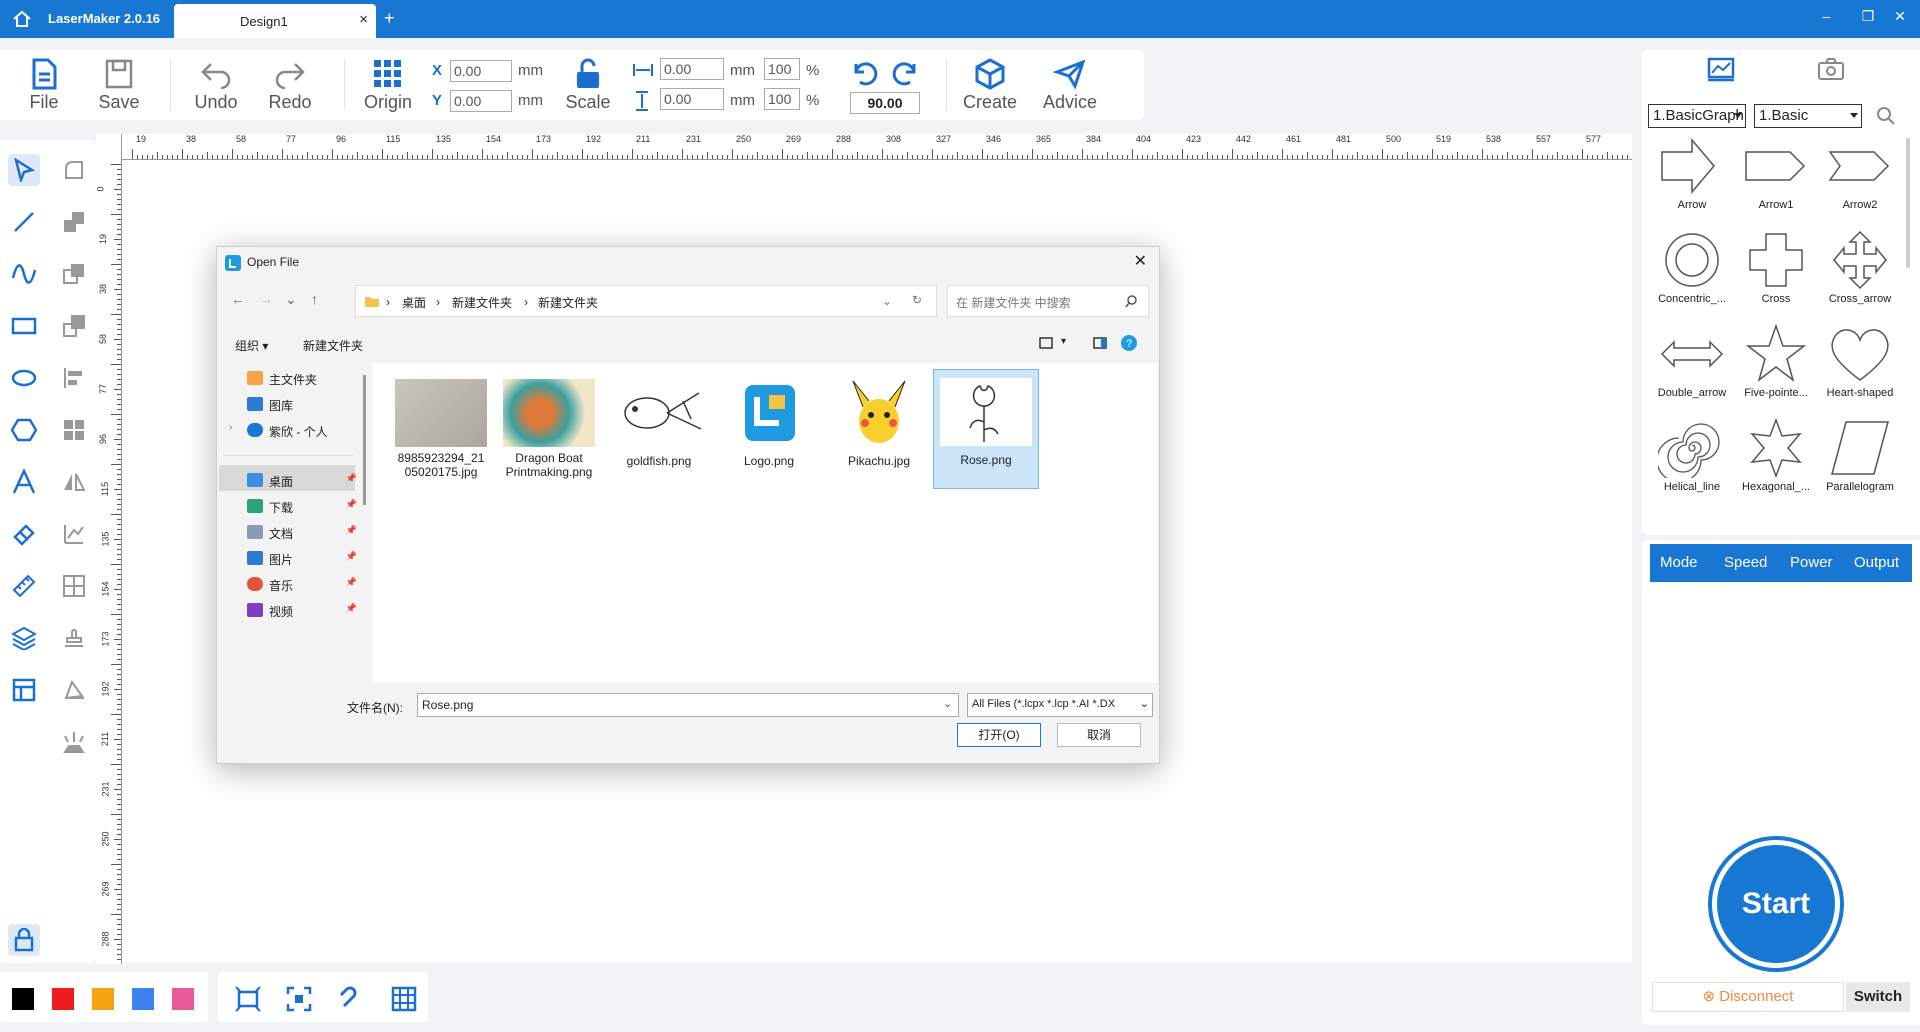 This screenshot has height=1032, width=1920. Describe the element at coordinates (646, 301) in the screenshot. I see `address-bar: › 桌面 › 新建文件夹 › 新建文件夹 ⌄ ↻` at that location.